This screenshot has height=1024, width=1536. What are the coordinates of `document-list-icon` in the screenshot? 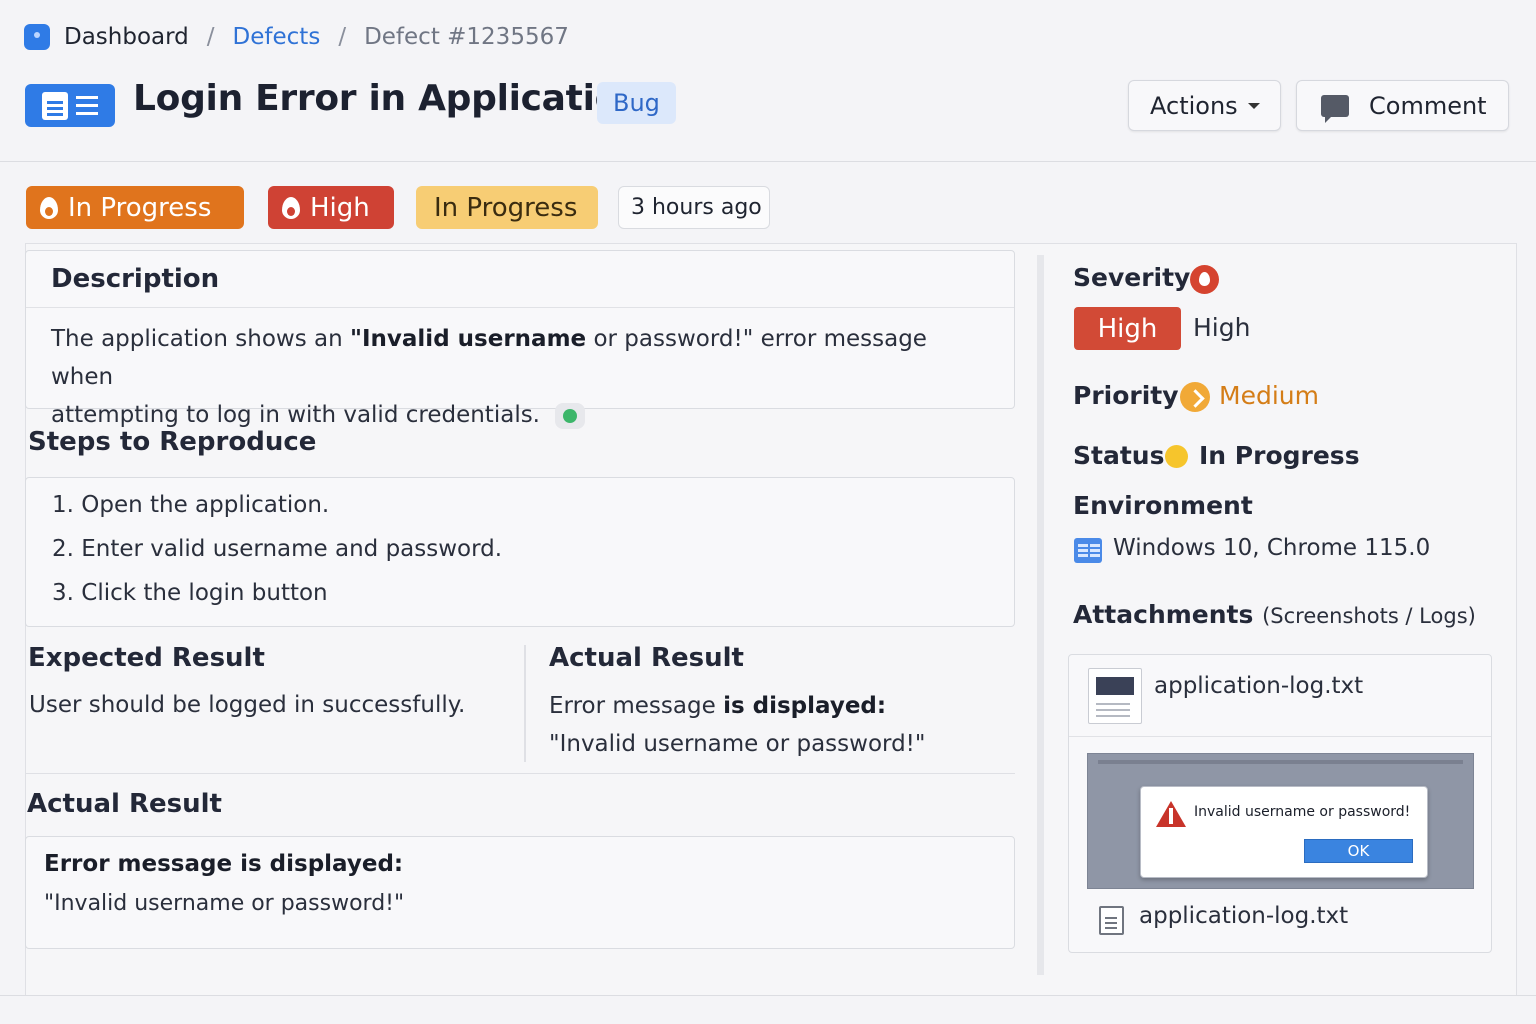 It's located at (70, 105).